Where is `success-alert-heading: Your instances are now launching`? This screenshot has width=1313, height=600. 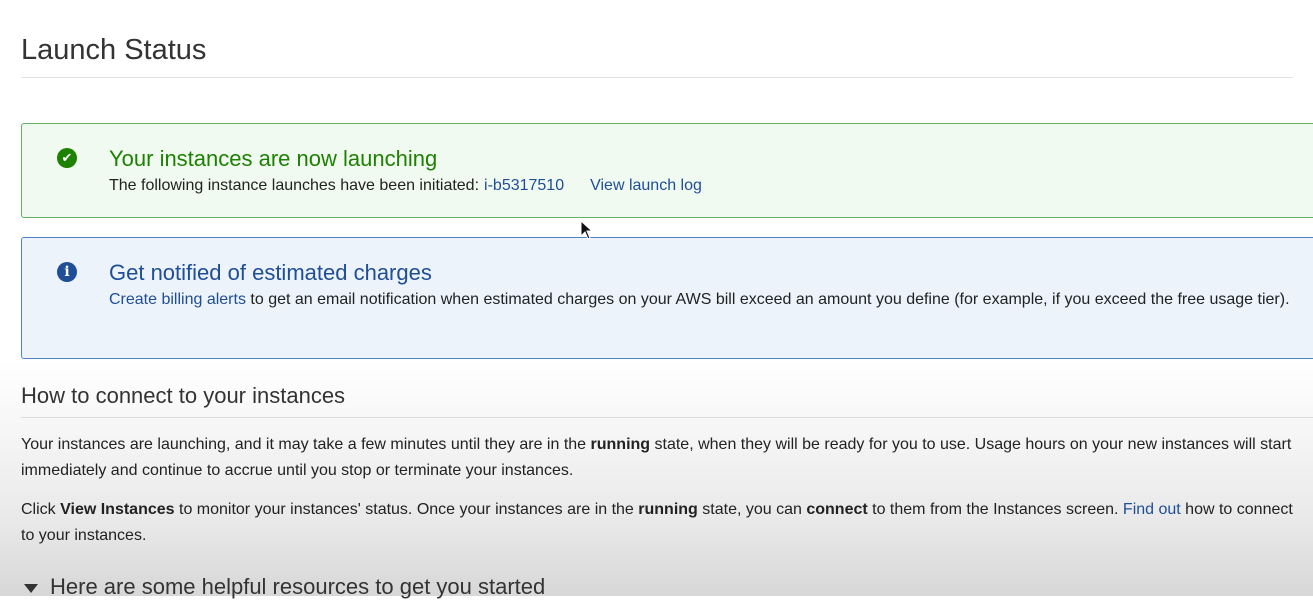 success-alert-heading: Your instances are now launching is located at coordinates (273, 158).